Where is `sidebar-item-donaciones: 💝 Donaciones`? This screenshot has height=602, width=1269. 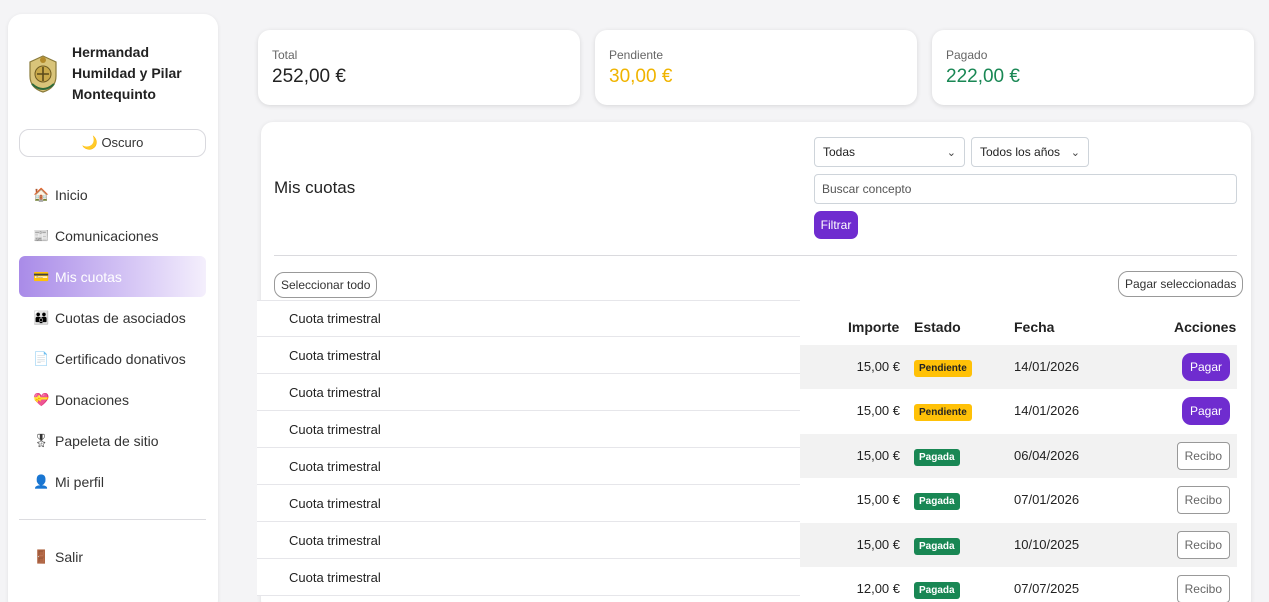
sidebar-item-donaciones: 💝 Donaciones is located at coordinates (112, 399).